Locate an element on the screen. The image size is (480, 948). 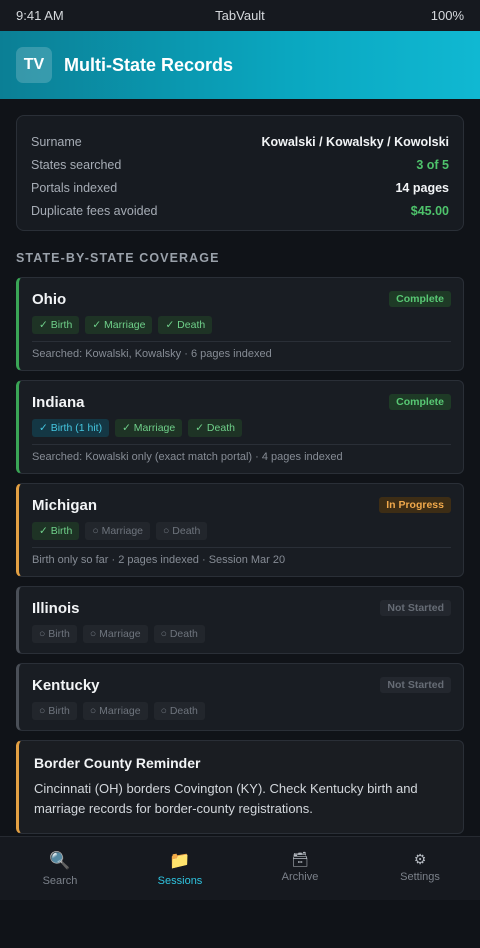
gear-icon: ⚙ is located at coordinates (420, 859).